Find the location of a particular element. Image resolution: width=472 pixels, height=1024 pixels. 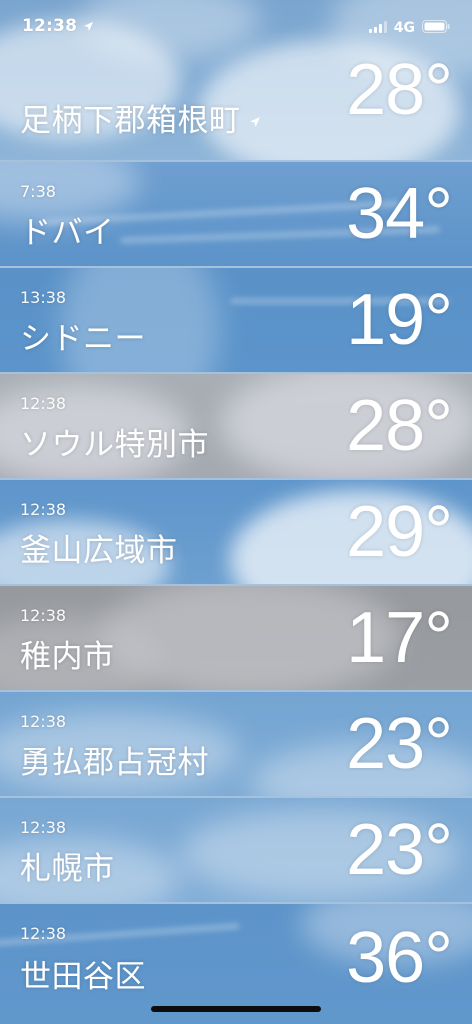

city-name: 足柄下郡箱根町 is located at coordinates (130, 121).